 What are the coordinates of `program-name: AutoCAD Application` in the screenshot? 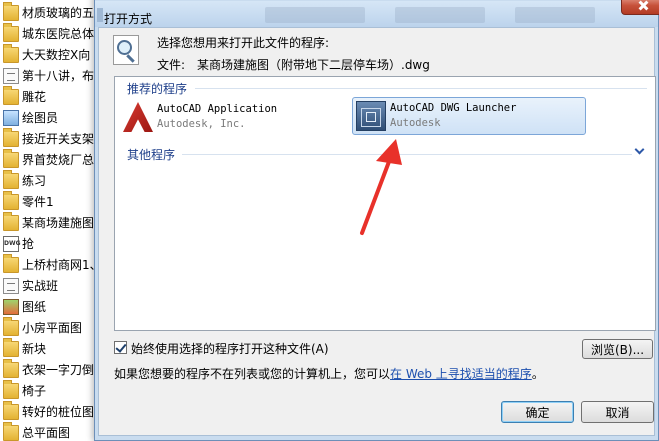 It's located at (217, 109).